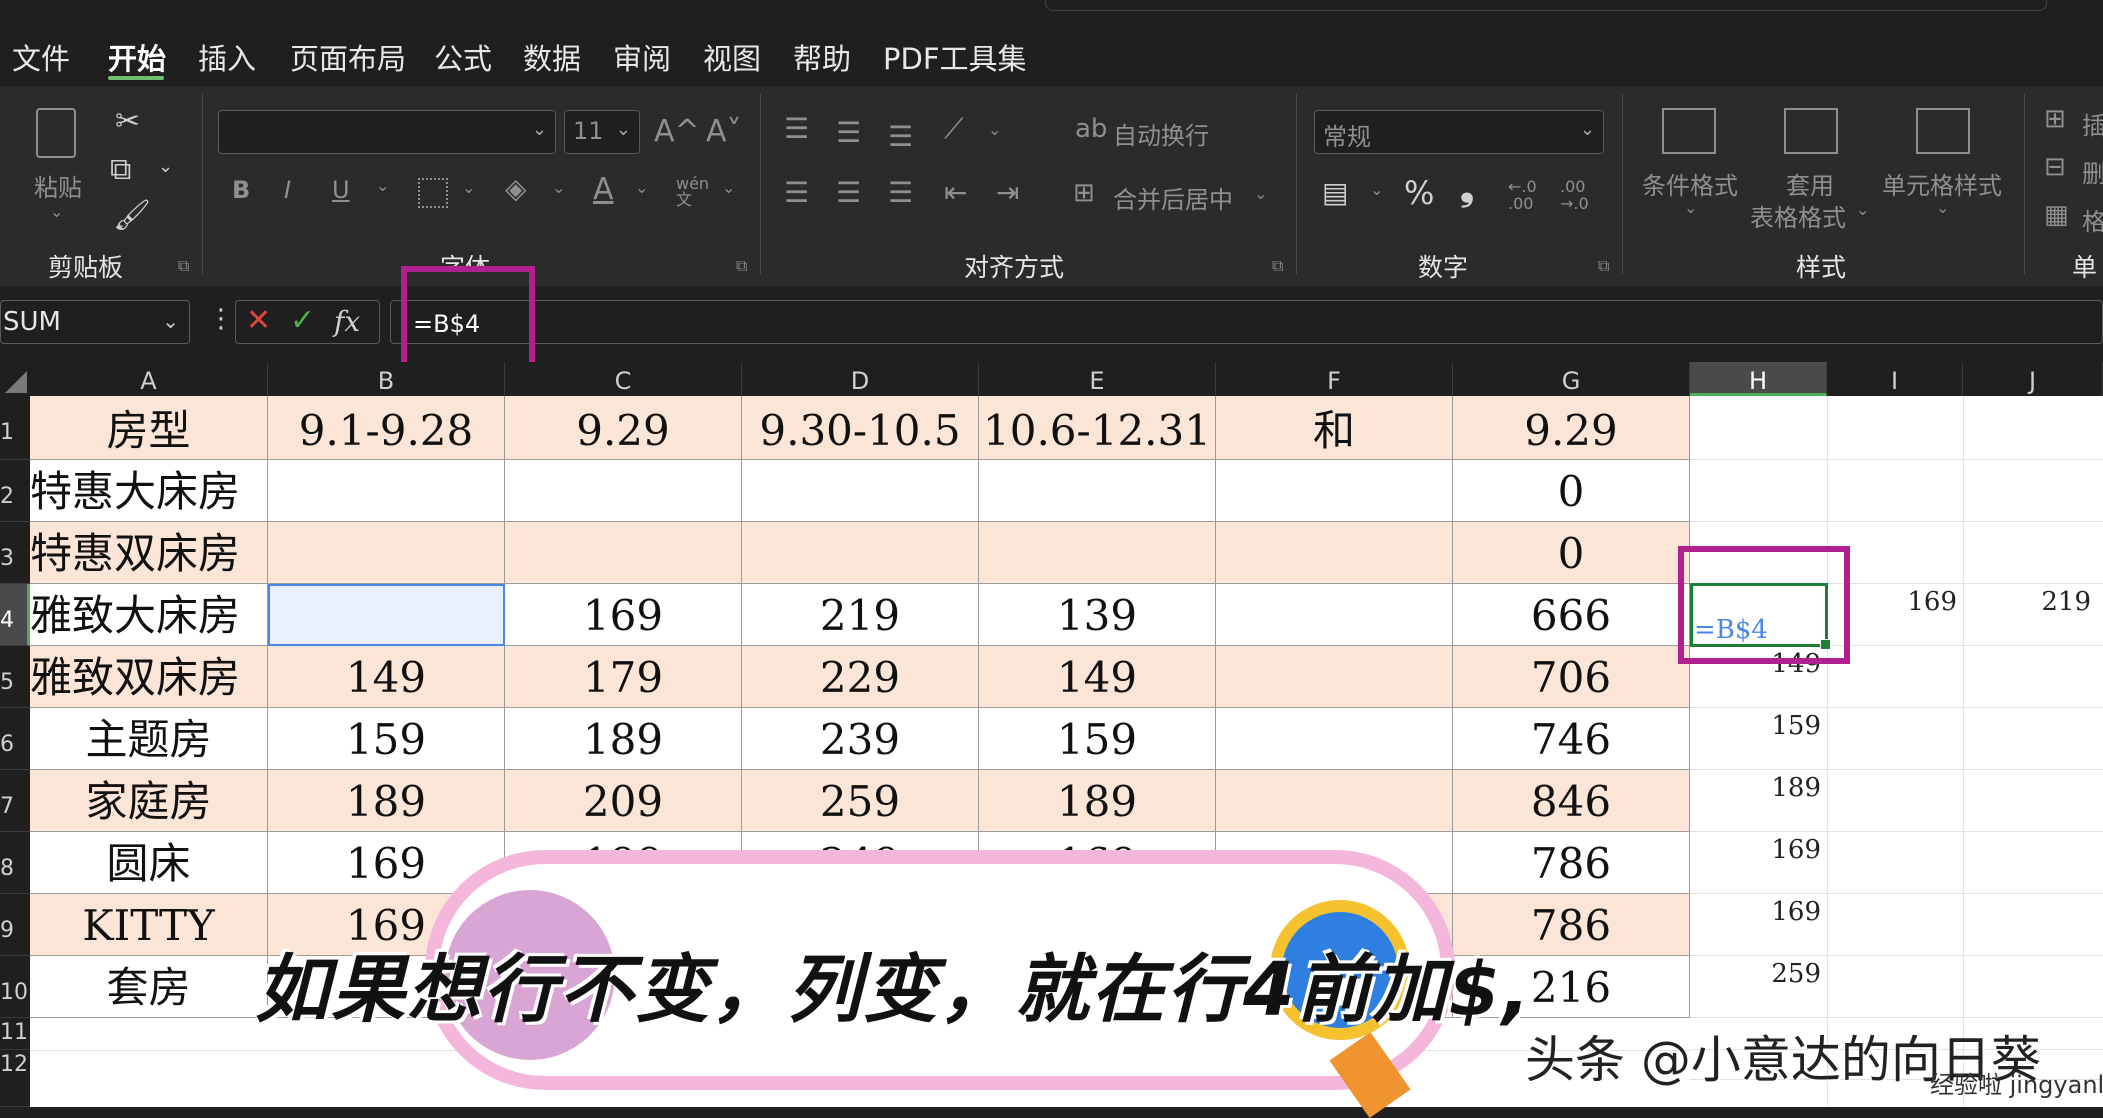  Describe the element at coordinates (623, 379) in the screenshot. I see `col-header-c: C` at that location.